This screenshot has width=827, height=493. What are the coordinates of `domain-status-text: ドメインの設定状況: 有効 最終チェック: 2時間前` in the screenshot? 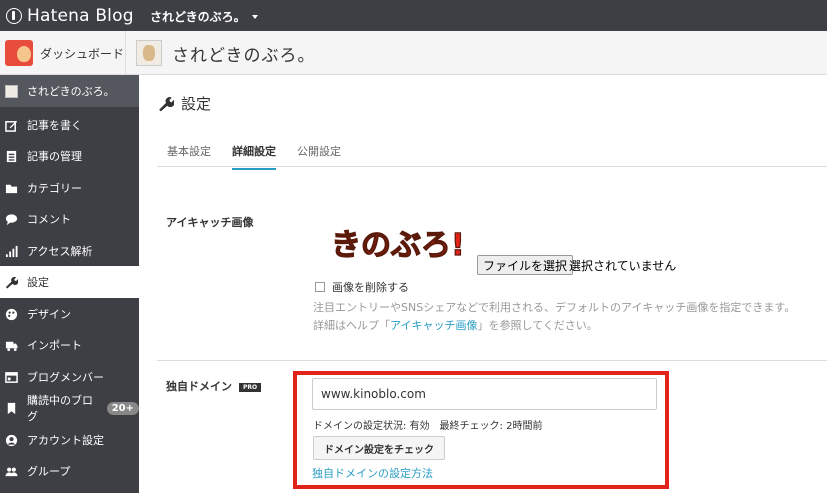 It's located at (428, 426).